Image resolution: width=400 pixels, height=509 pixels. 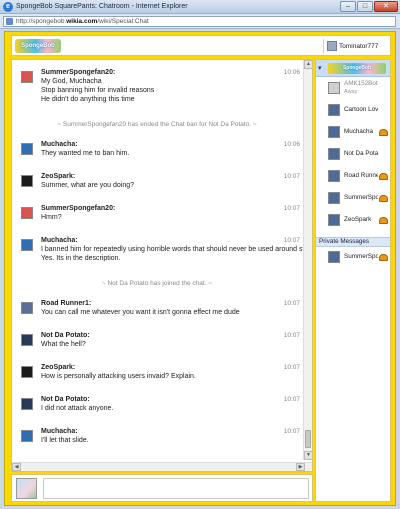 What do you see at coordinates (332, 46) in the screenshot?
I see `current-user-avatar` at bounding box center [332, 46].